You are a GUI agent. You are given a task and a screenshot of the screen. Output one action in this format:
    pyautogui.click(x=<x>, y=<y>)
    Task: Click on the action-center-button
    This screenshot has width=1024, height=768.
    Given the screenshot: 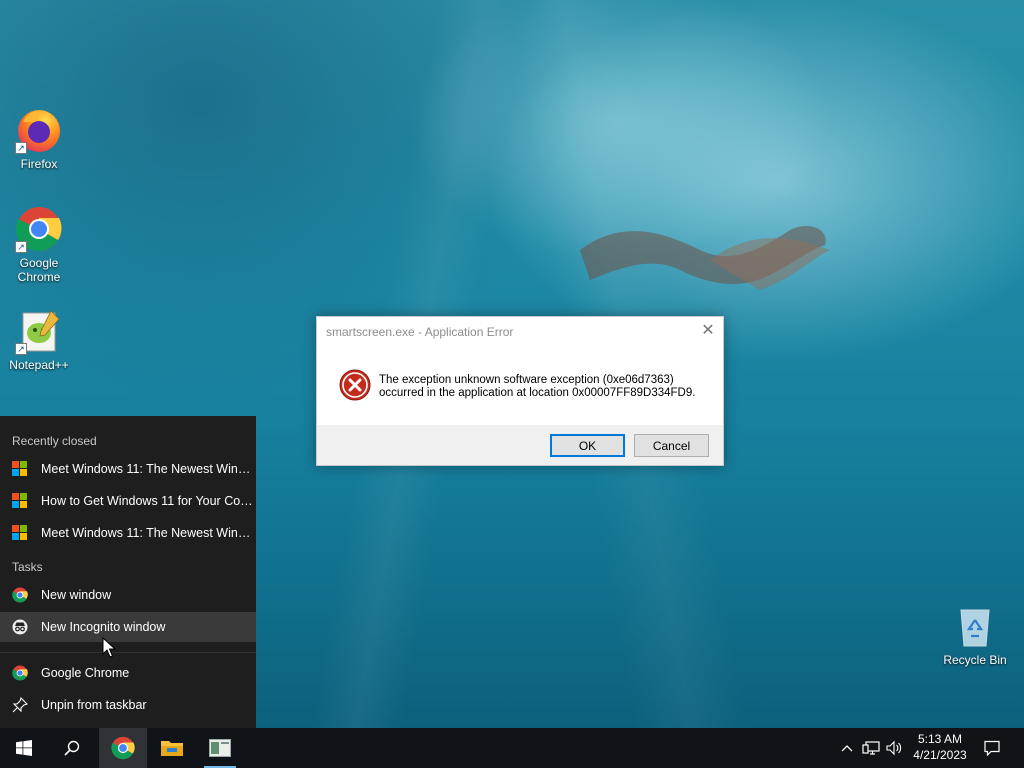 What is the action you would take?
    pyautogui.click(x=992, y=748)
    